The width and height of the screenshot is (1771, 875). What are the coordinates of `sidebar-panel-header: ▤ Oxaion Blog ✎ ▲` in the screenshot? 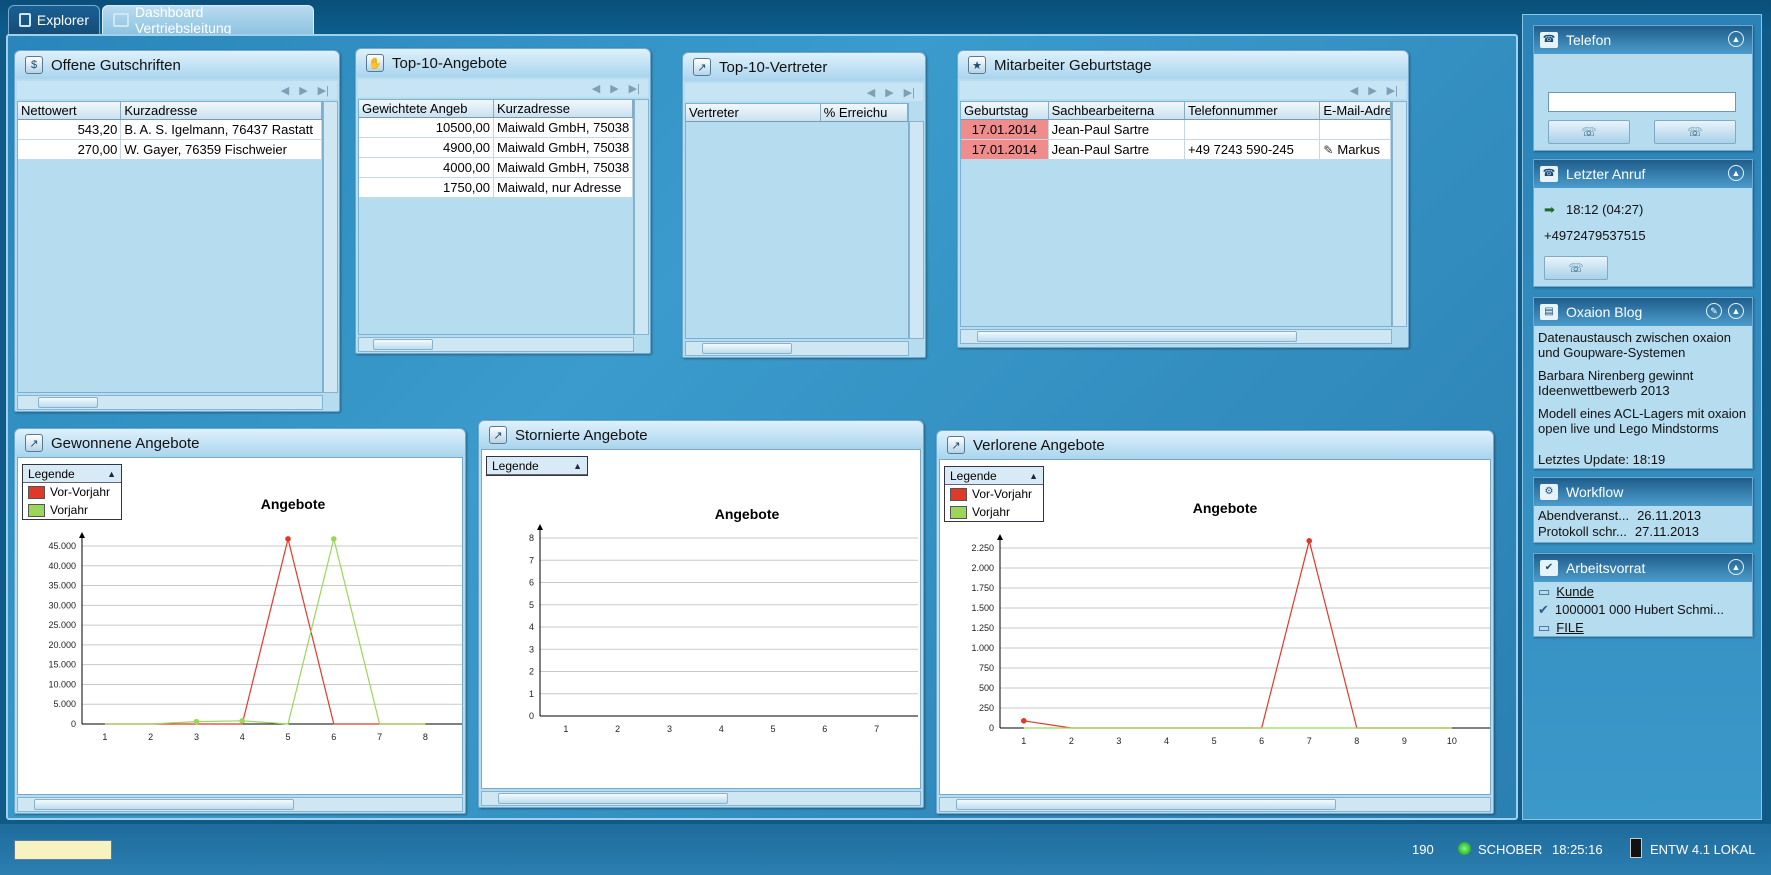 It's located at (1643, 312).